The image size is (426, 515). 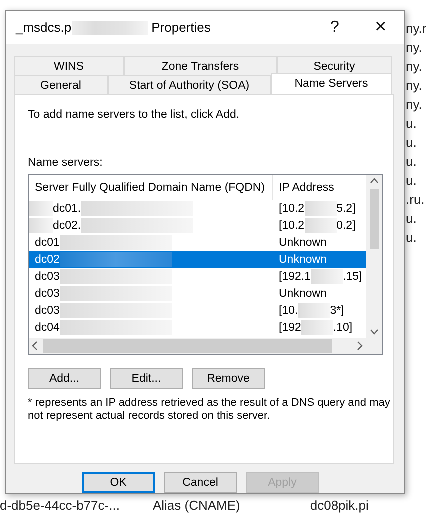 I want to click on chevron-left-icon, so click(x=35, y=346).